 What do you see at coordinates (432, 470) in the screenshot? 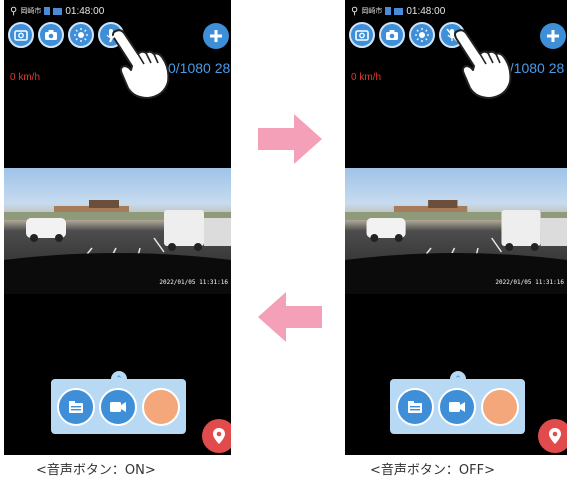
I see `caption-mic-off: <音声ボタン：OFF>` at bounding box center [432, 470].